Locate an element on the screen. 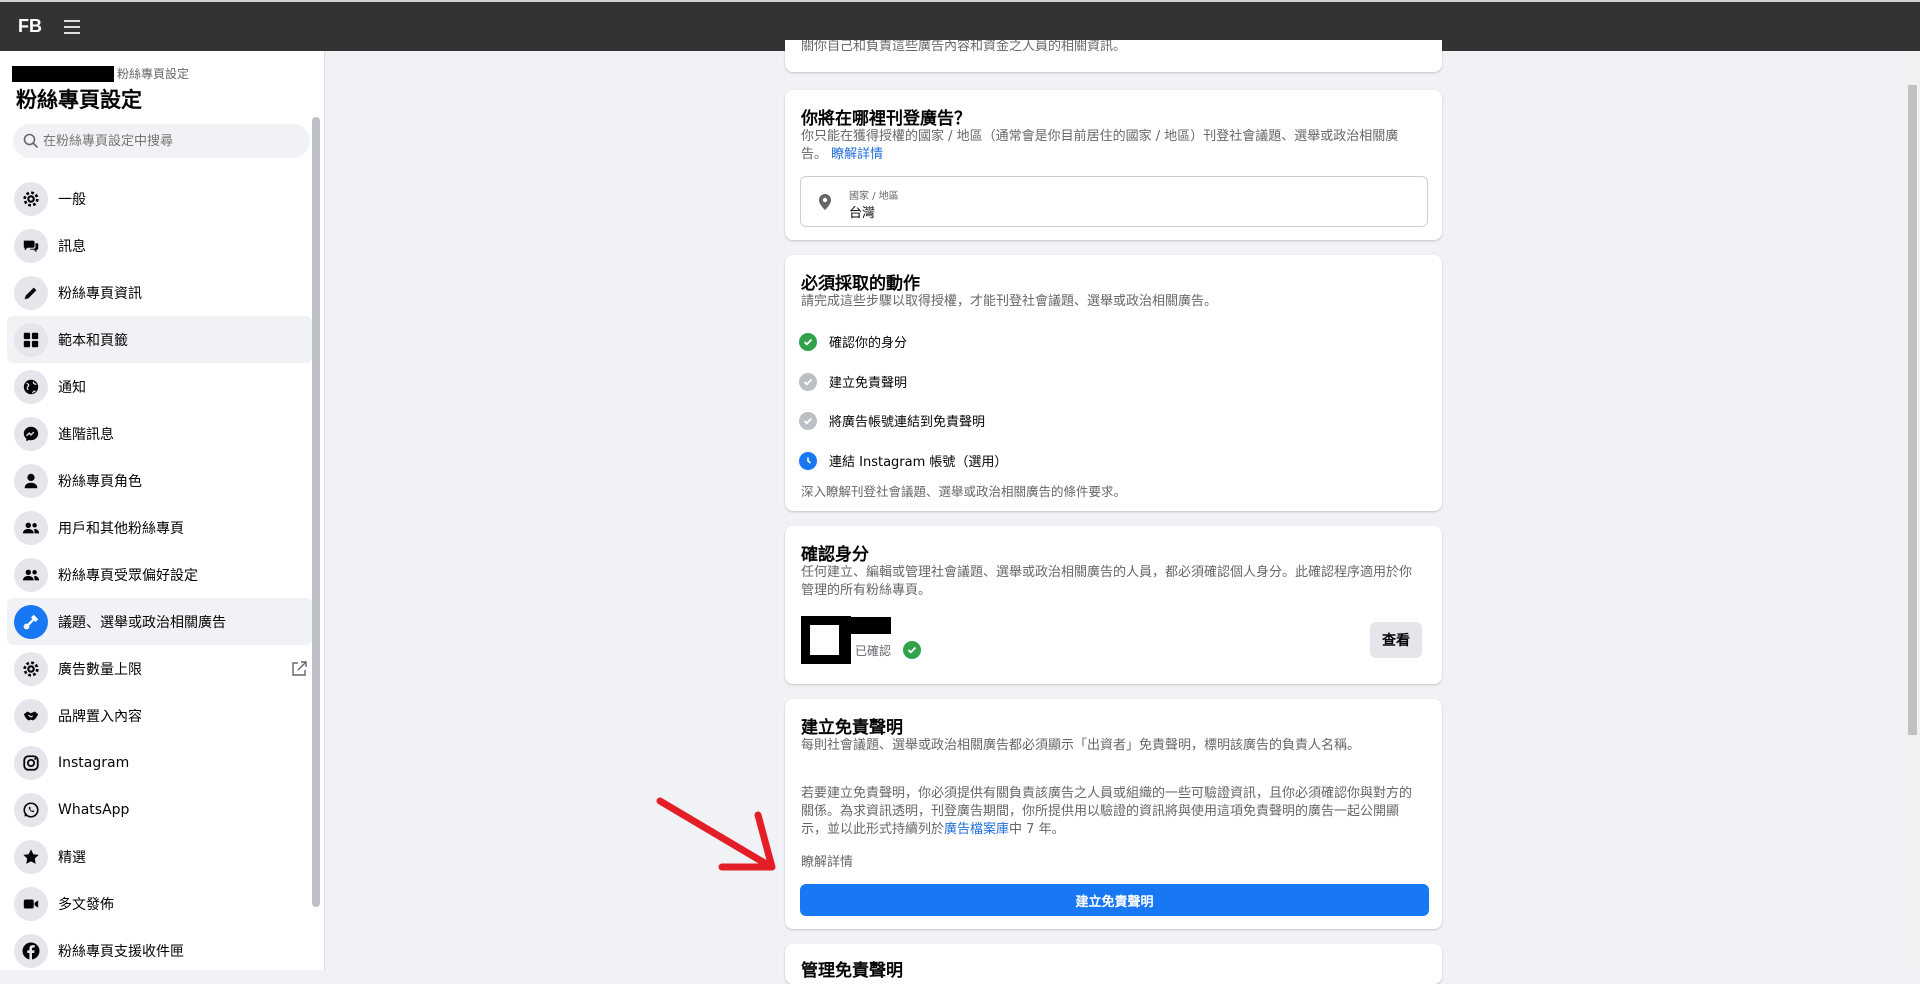 This screenshot has height=984, width=1920. manage-disclaimer-card: 管理免責聲明 is located at coordinates (1113, 964).